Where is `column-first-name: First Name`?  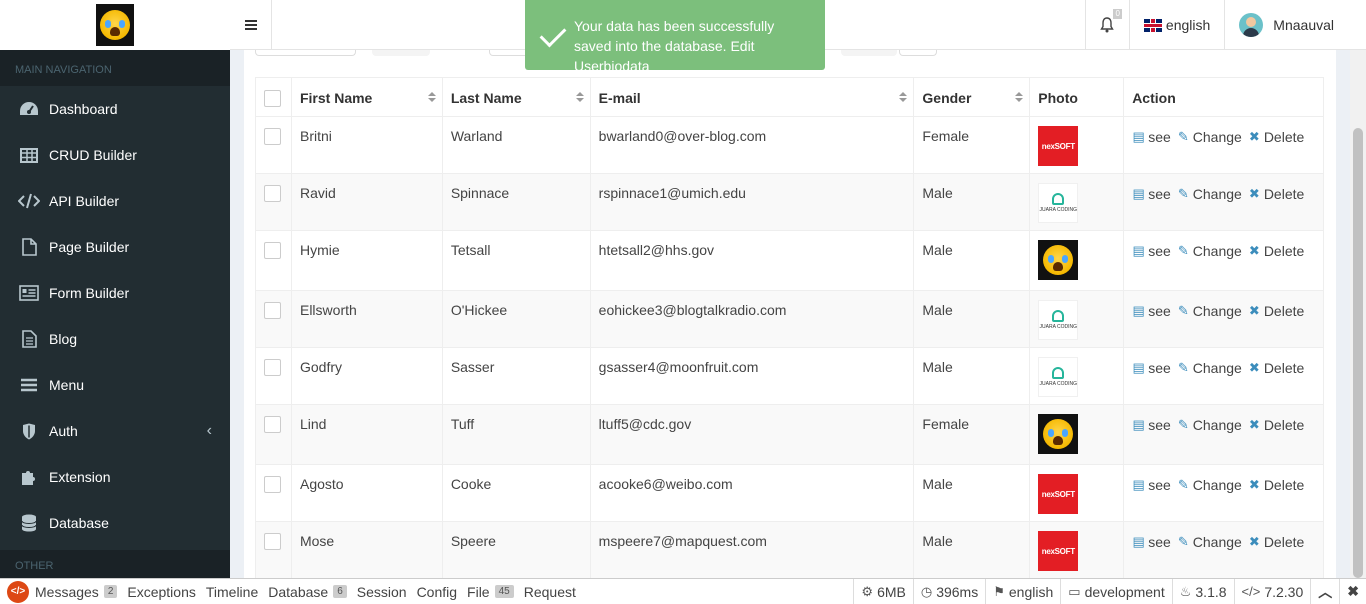 column-first-name: First Name is located at coordinates (366, 97).